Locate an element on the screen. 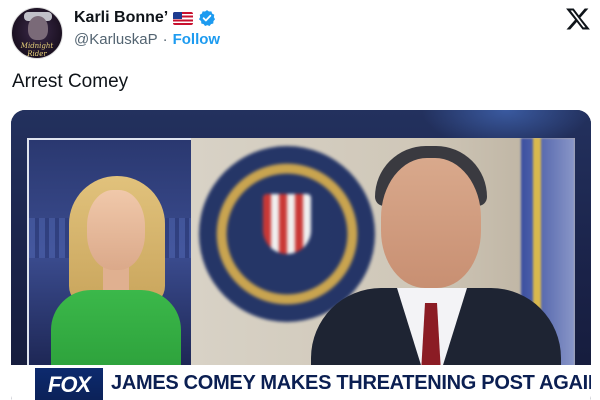  network-logo: FOX is located at coordinates (69, 384).